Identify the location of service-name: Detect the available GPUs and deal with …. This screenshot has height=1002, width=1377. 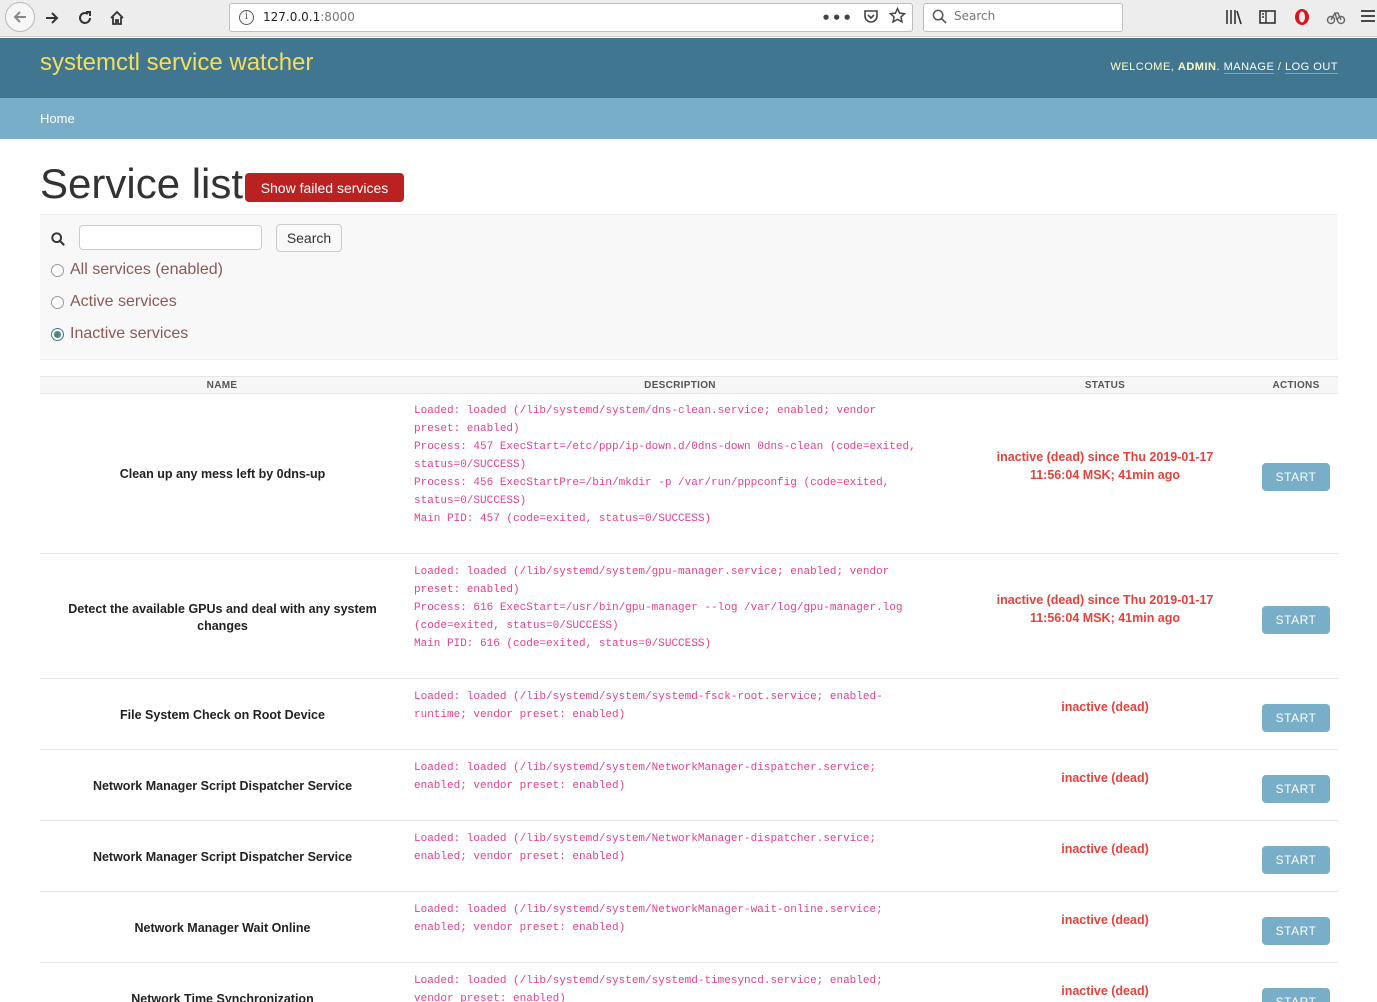
(222, 617).